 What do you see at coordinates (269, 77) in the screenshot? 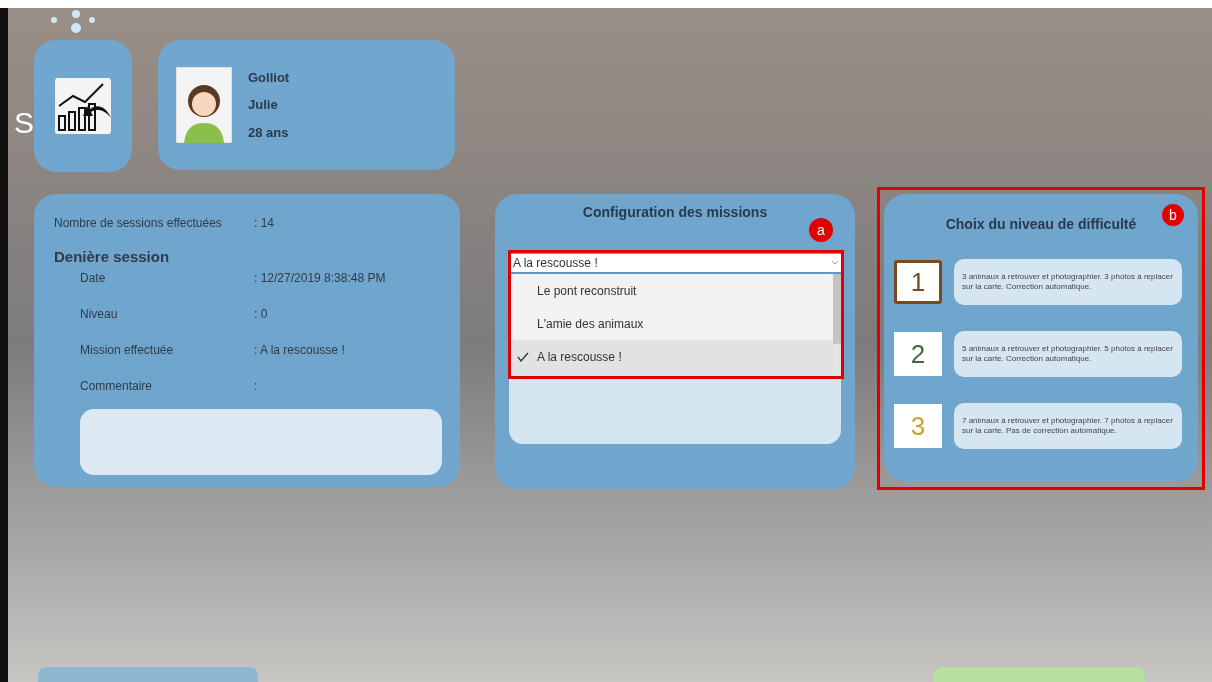
I see `last-name: Golliot` at bounding box center [269, 77].